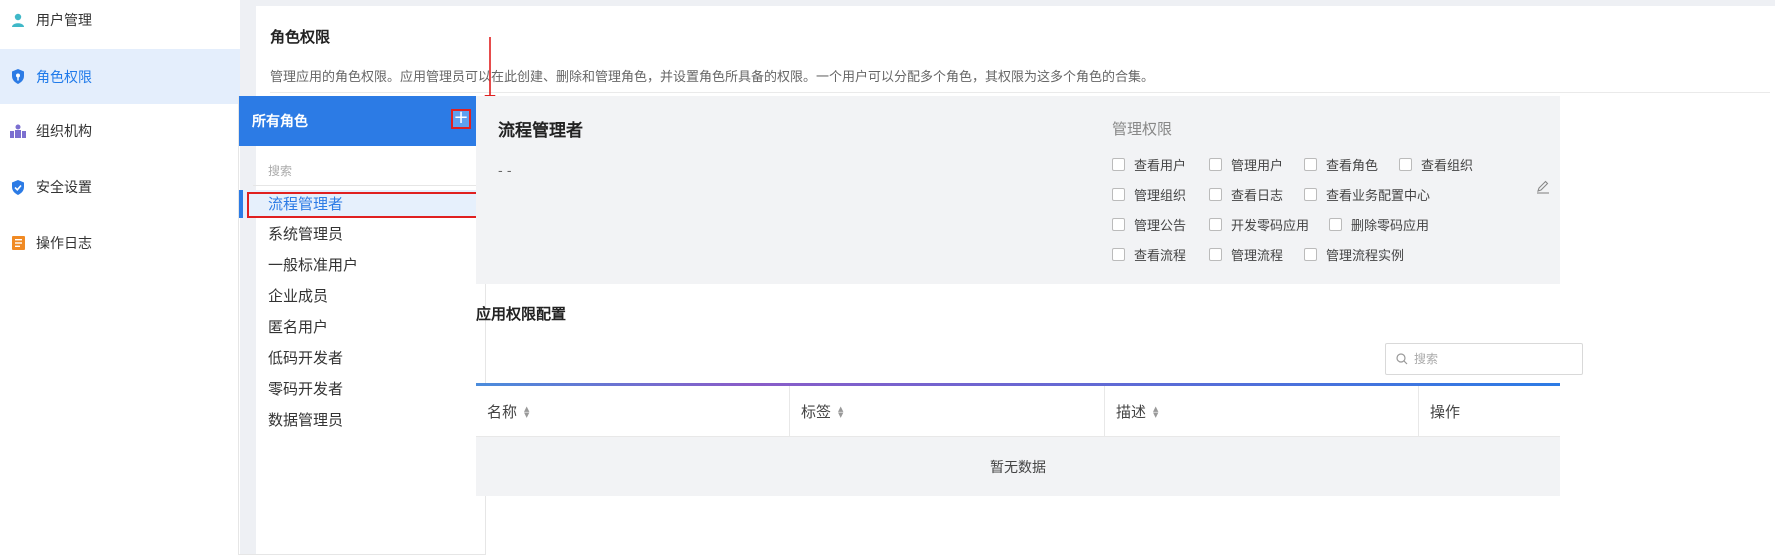 The height and width of the screenshot is (555, 1775). Describe the element at coordinates (1257, 196) in the screenshot. I see `permission-label: 查看日志` at that location.